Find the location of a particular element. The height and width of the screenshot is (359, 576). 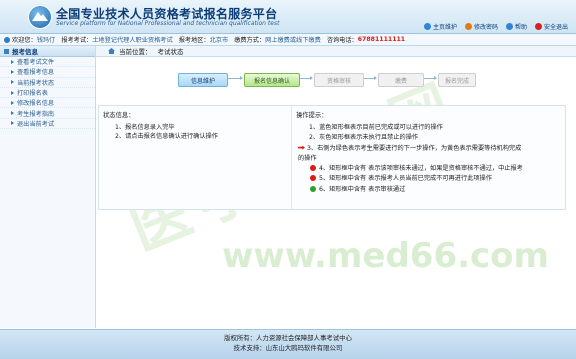

user-icon is located at coordinates (7, 39).